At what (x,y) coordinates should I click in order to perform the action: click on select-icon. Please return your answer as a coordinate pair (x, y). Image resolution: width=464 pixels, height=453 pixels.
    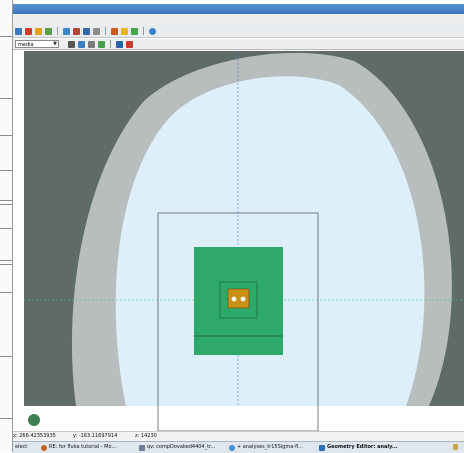
    Looking at the image, I should click on (71, 44).